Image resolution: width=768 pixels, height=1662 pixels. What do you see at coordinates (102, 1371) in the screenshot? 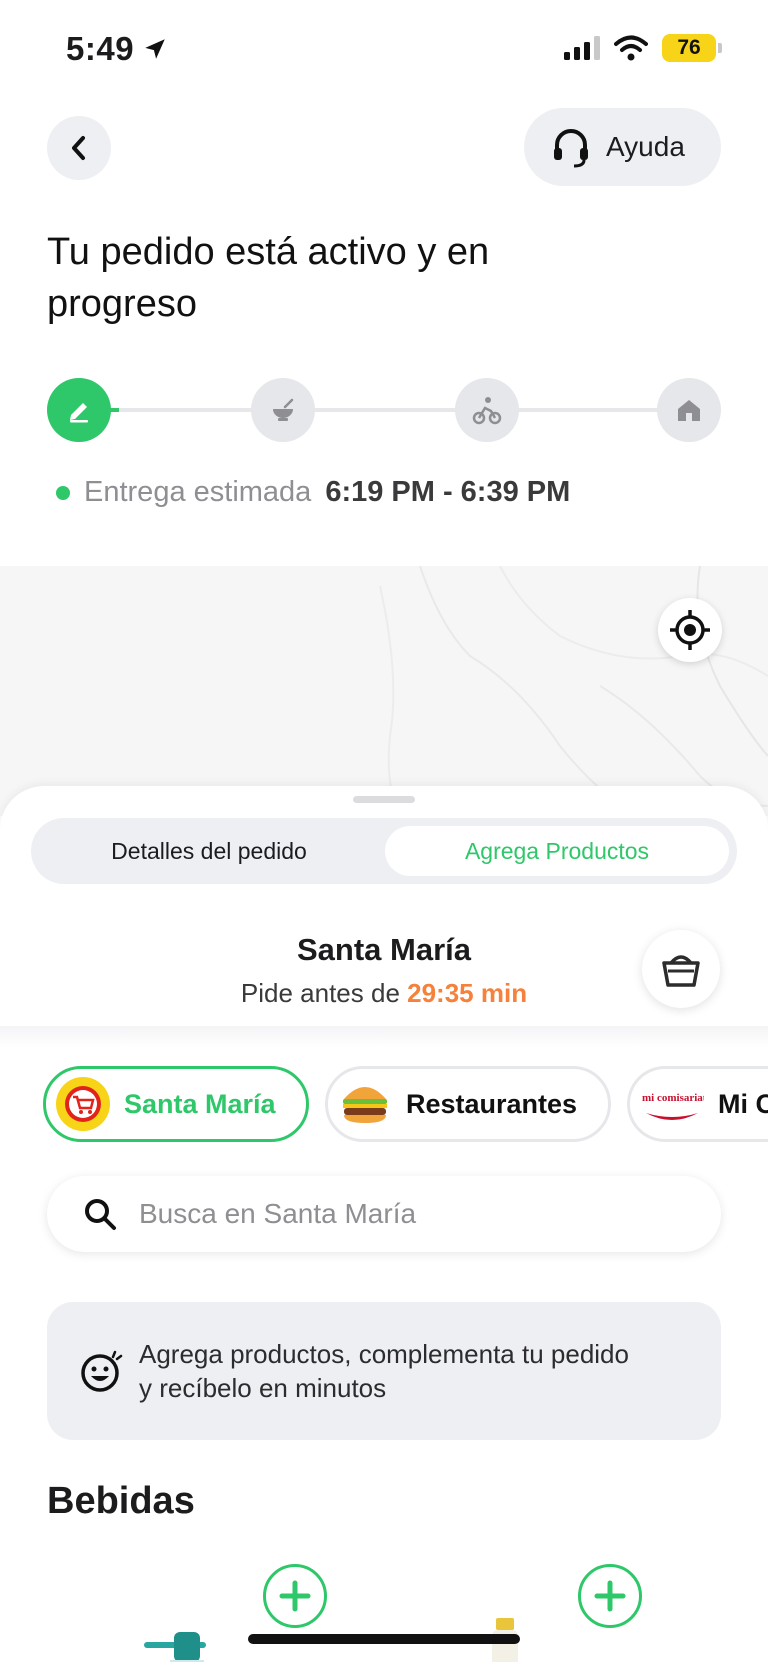
I see `smiley-icon` at bounding box center [102, 1371].